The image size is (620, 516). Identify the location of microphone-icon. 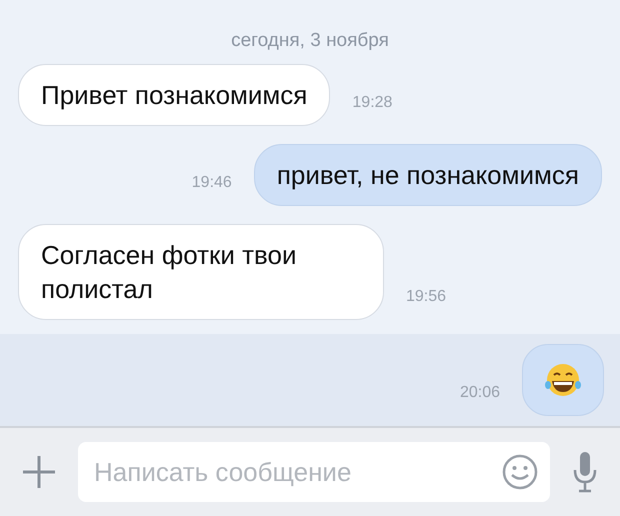
(585, 472).